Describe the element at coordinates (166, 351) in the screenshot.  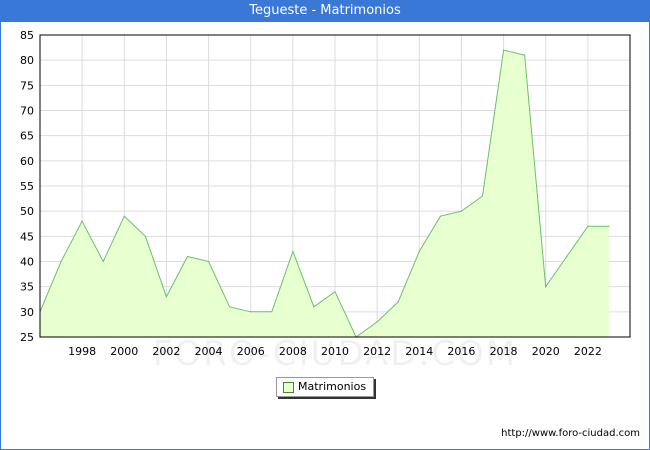
I see `x-tick-label: 2002` at that location.